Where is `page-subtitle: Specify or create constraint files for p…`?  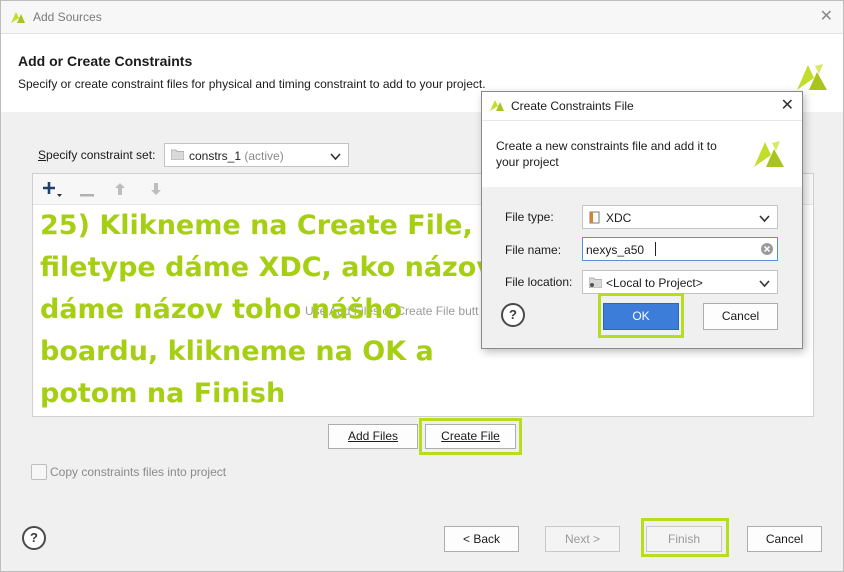 page-subtitle: Specify or create constraint files for p… is located at coordinates (252, 84).